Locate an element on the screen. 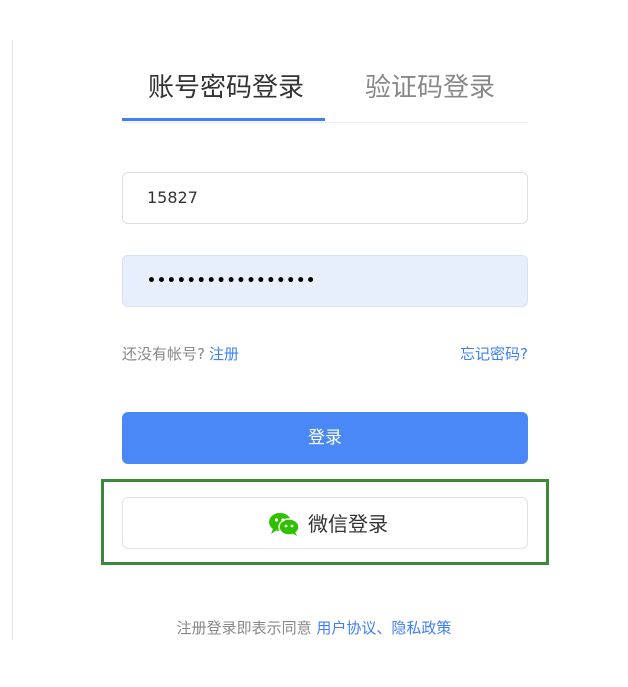 This screenshot has width=628, height=687. wechat-login-button: 微信登录 is located at coordinates (325, 523).